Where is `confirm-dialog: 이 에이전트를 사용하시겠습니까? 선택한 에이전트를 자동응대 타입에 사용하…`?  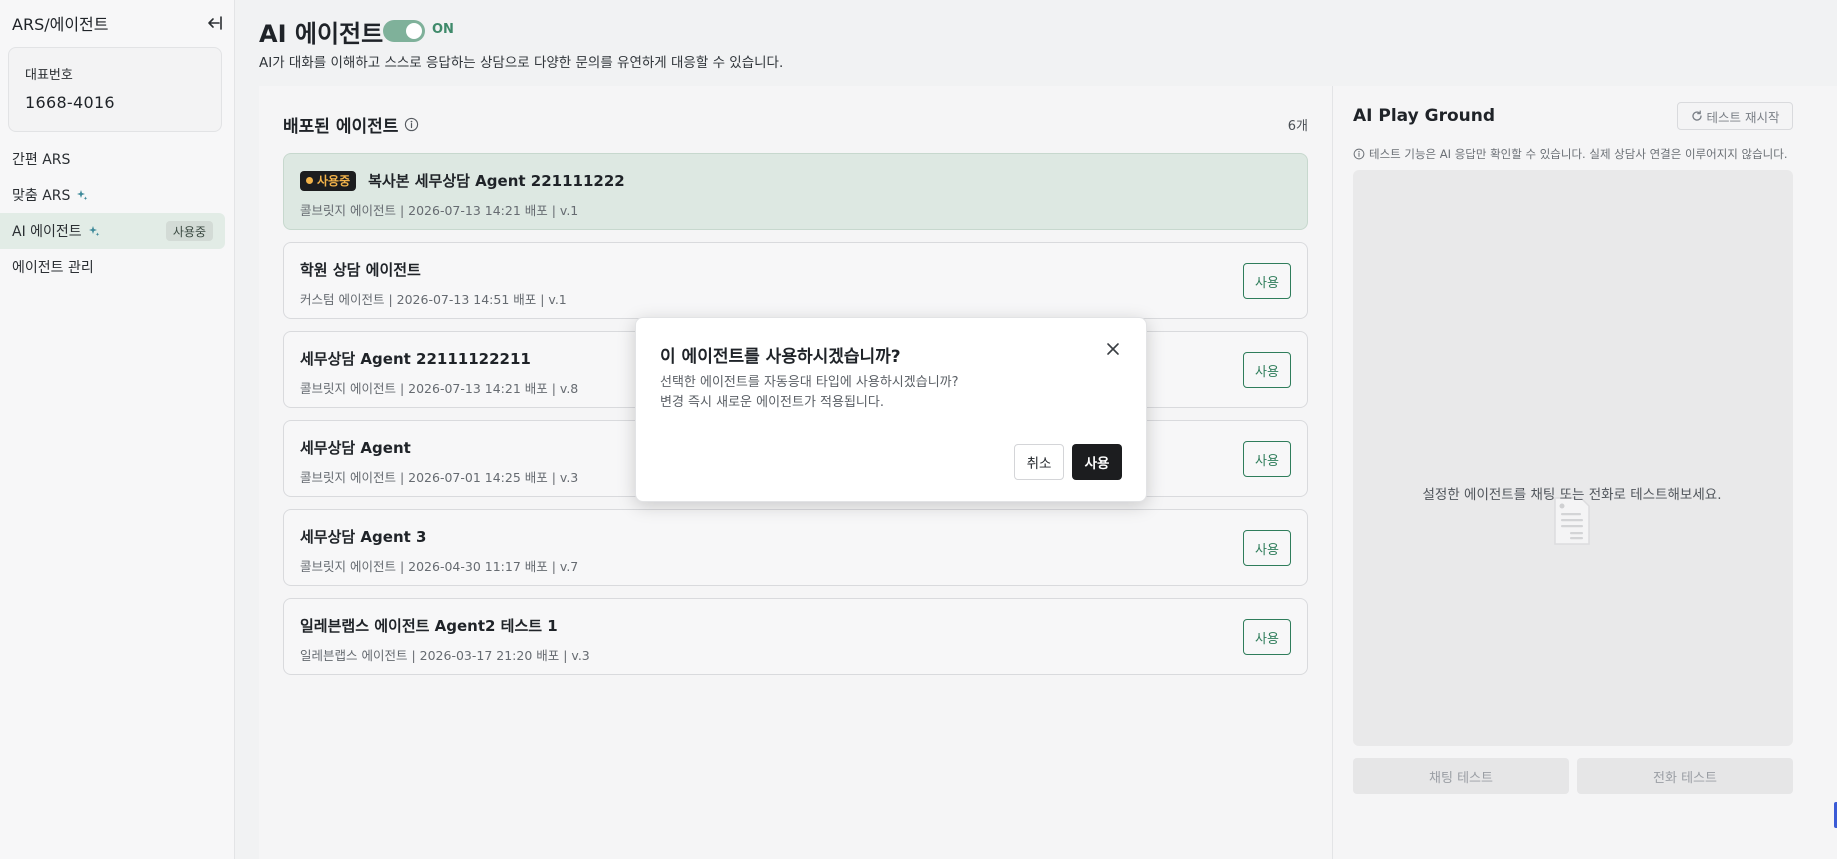 confirm-dialog: 이 에이전트를 사용하시겠습니까? 선택한 에이전트를 자동응대 타입에 사용하… is located at coordinates (891, 409).